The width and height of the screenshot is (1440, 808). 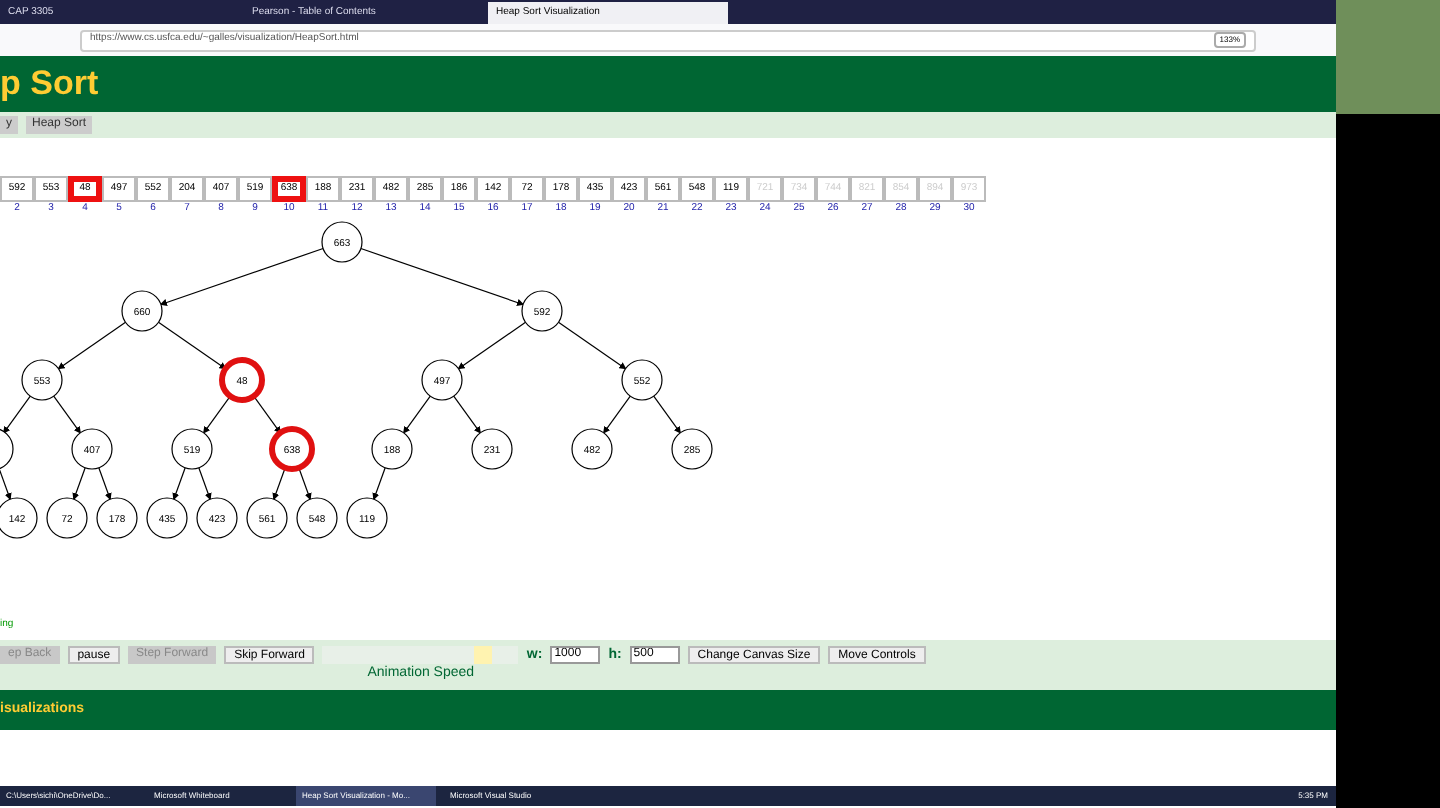 What do you see at coordinates (420, 655) in the screenshot?
I see `speed-slider` at bounding box center [420, 655].